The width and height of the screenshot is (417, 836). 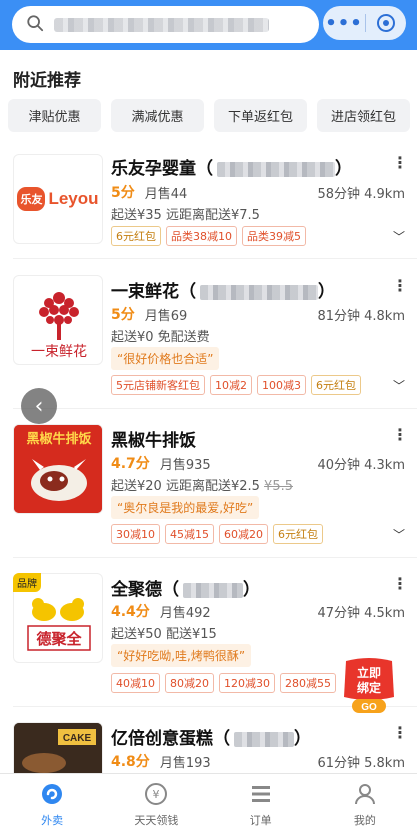 I want to click on store-delivery: 起送¥0 免配送费, so click(x=160, y=337).